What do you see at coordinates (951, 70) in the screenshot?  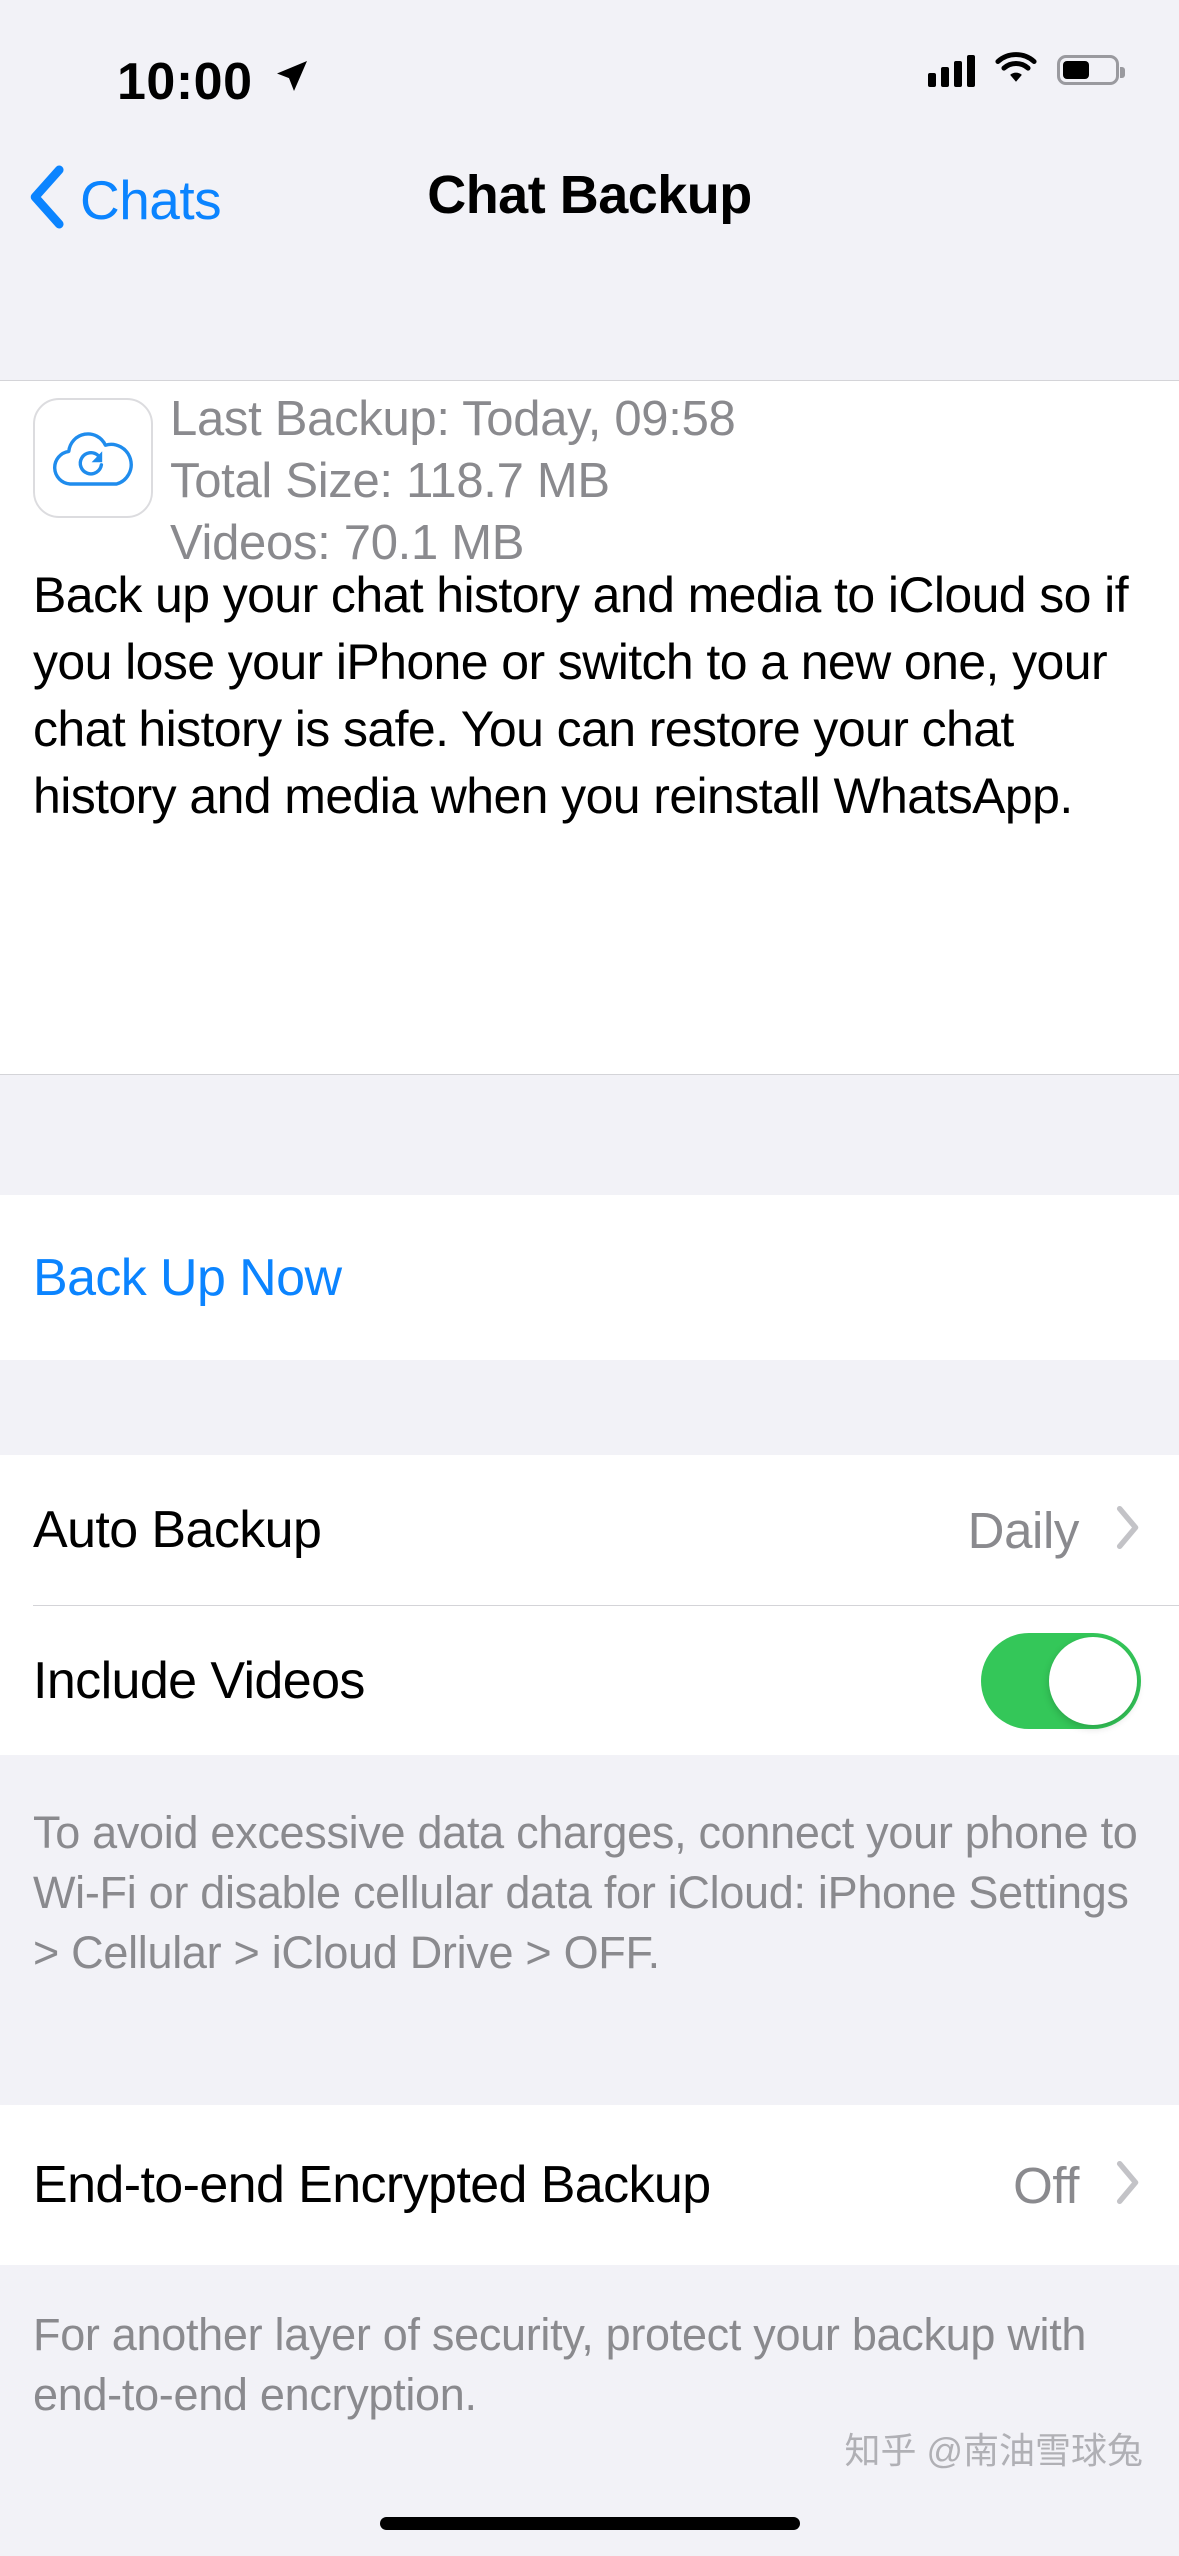 I see `cellular-bars-icon` at bounding box center [951, 70].